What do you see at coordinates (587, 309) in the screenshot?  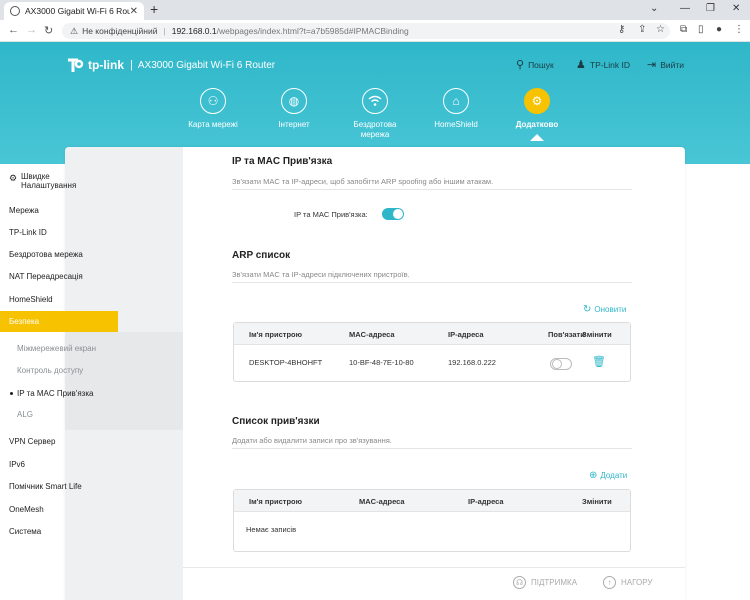 I see `refresh-icon: ↻` at bounding box center [587, 309].